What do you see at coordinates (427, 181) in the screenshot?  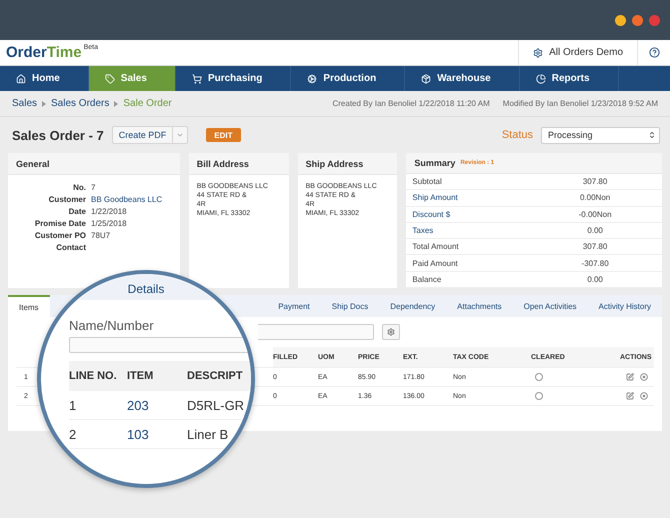 I see `summary-label: Subtotal` at bounding box center [427, 181].